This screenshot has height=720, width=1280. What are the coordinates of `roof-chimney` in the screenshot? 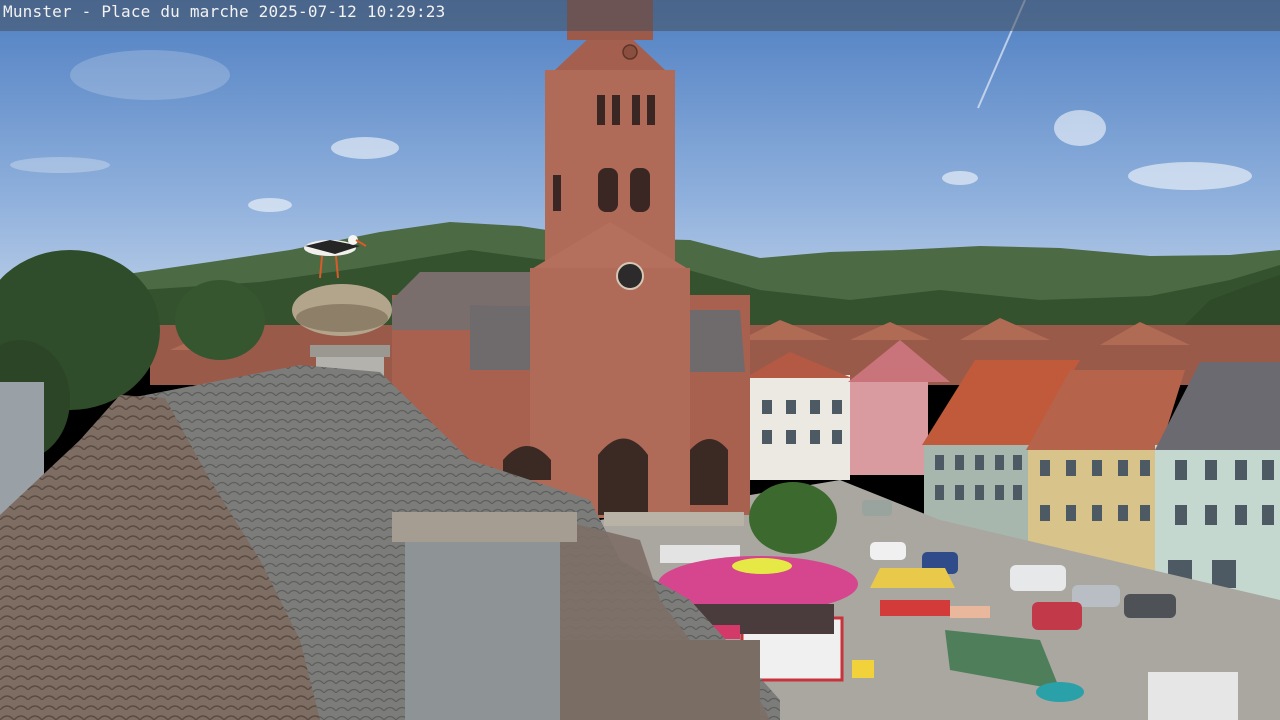 It's located at (482, 629).